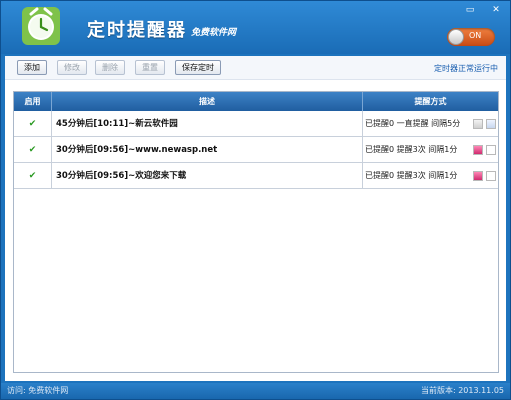  Describe the element at coordinates (137, 30) in the screenshot. I see `app-title: 定时提醒器` at that location.